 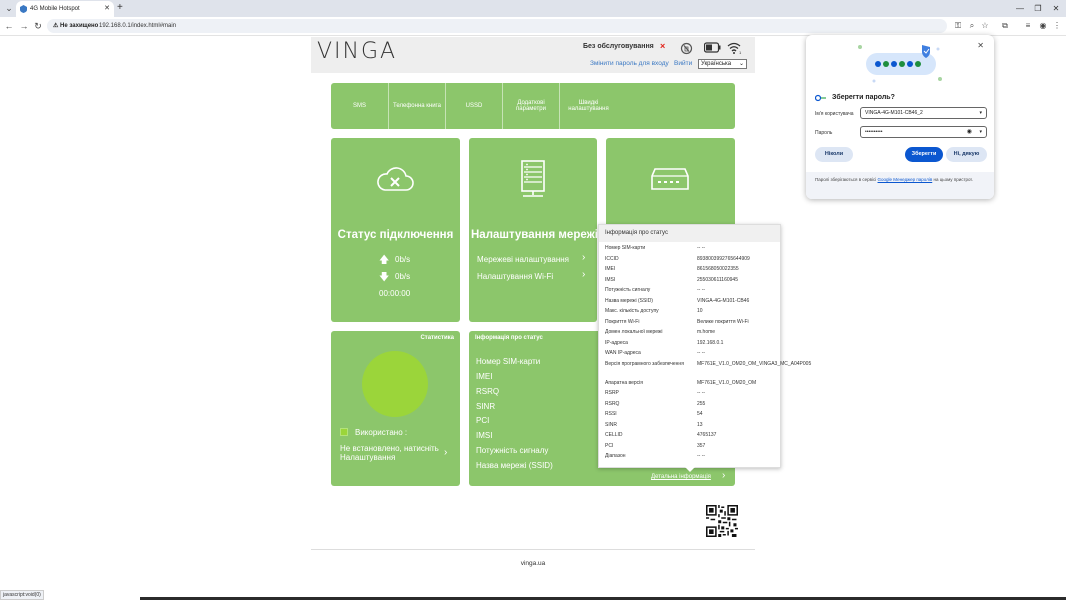 I want to click on statistics-heading: Статистика, so click(x=437, y=338).